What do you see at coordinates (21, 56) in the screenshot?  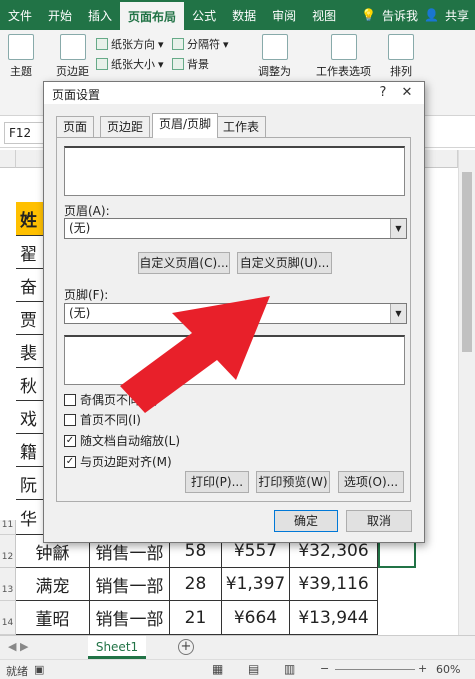 I see `themes-group: 主题` at bounding box center [21, 56].